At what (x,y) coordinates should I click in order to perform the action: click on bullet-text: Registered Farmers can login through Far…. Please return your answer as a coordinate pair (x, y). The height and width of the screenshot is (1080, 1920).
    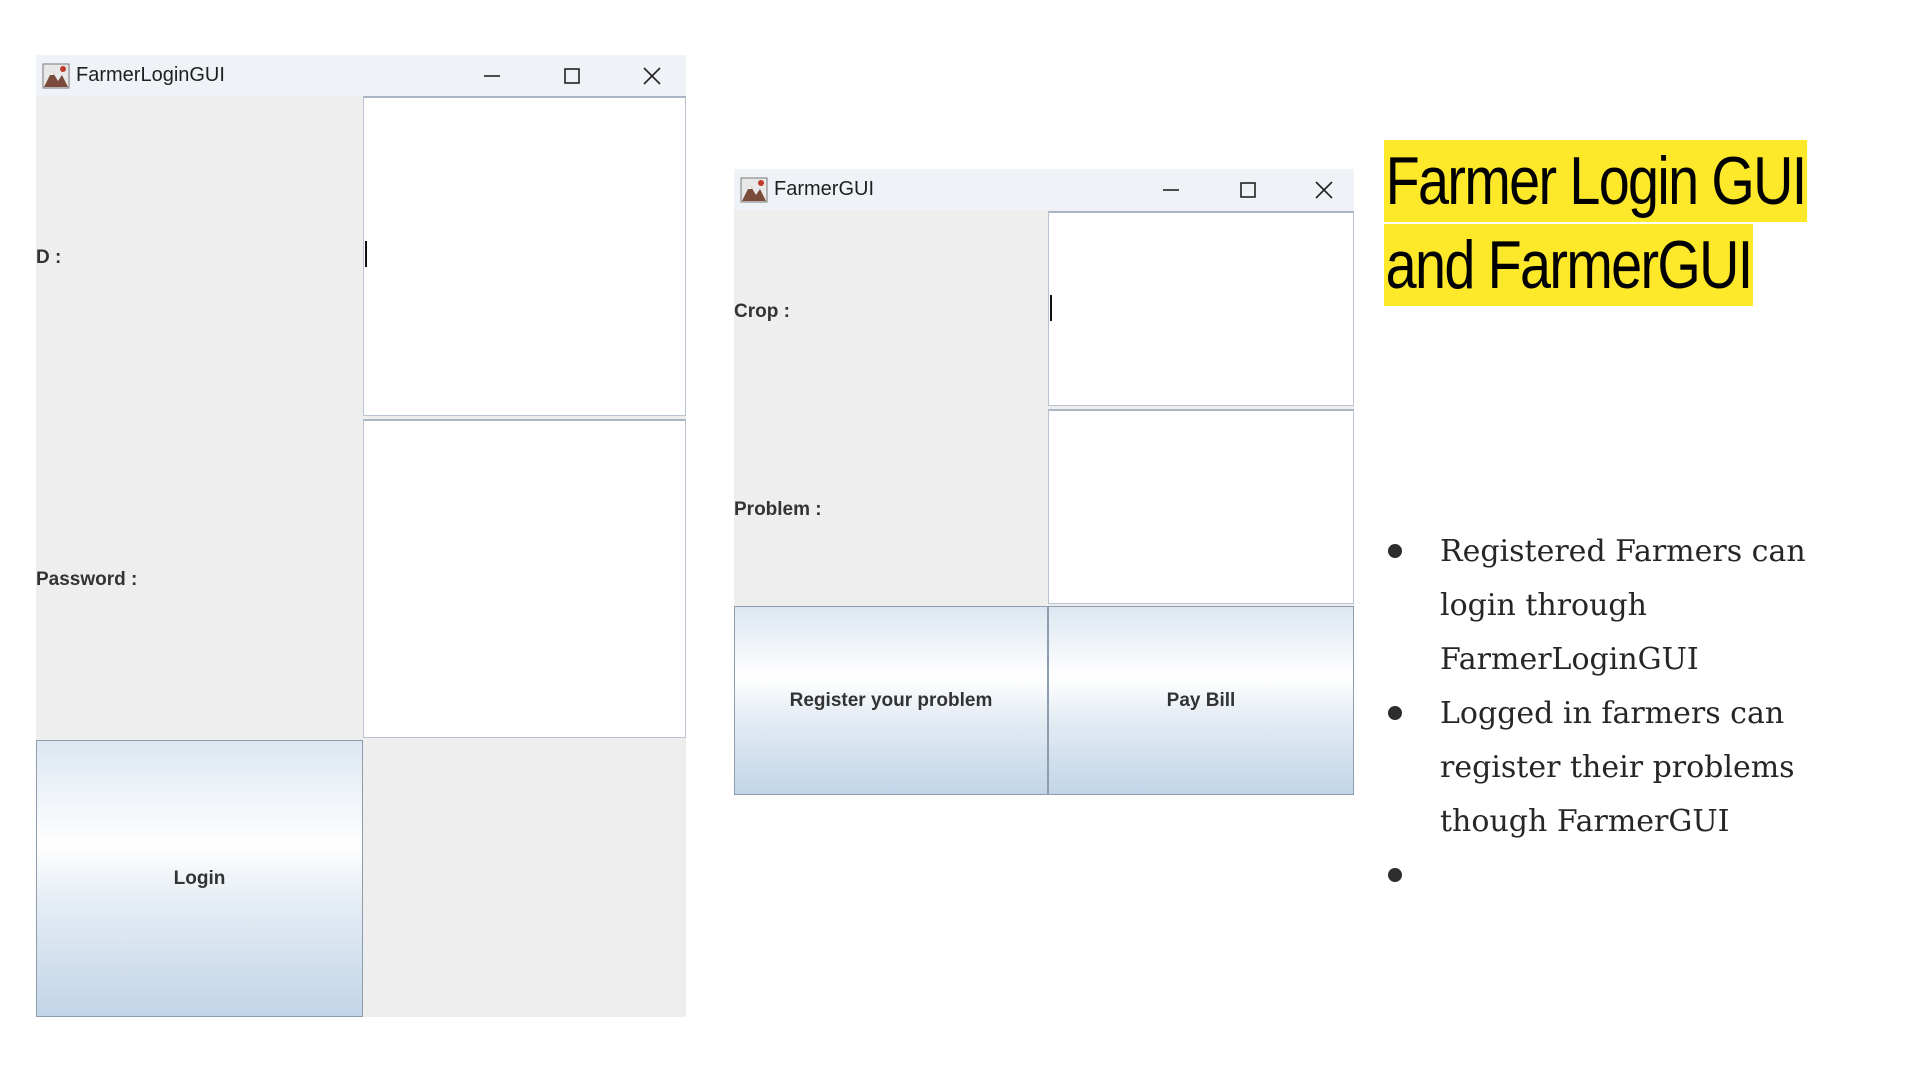
    Looking at the image, I should click on (1623, 605).